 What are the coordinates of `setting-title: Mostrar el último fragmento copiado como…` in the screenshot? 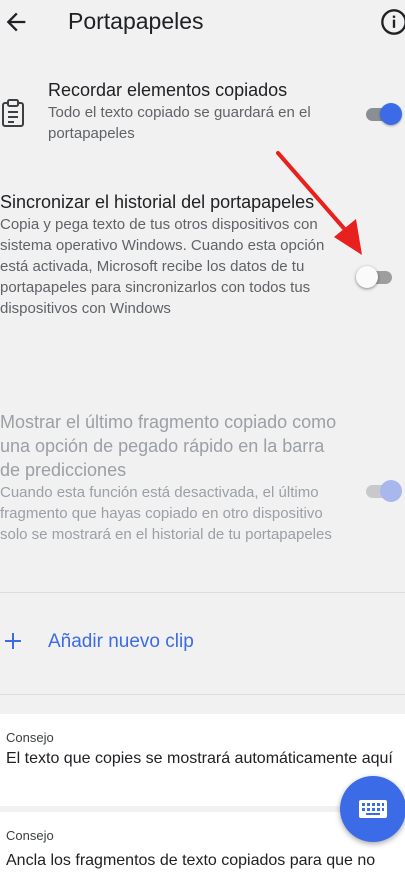 It's located at (168, 446).